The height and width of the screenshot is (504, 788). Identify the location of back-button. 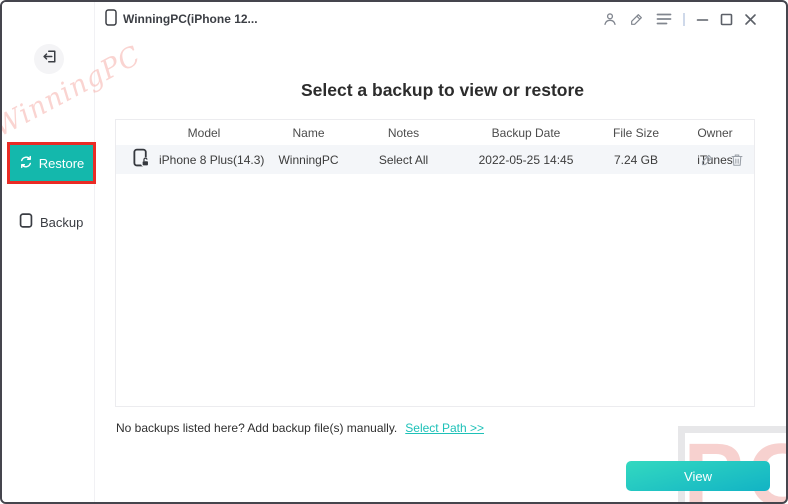
(49, 59).